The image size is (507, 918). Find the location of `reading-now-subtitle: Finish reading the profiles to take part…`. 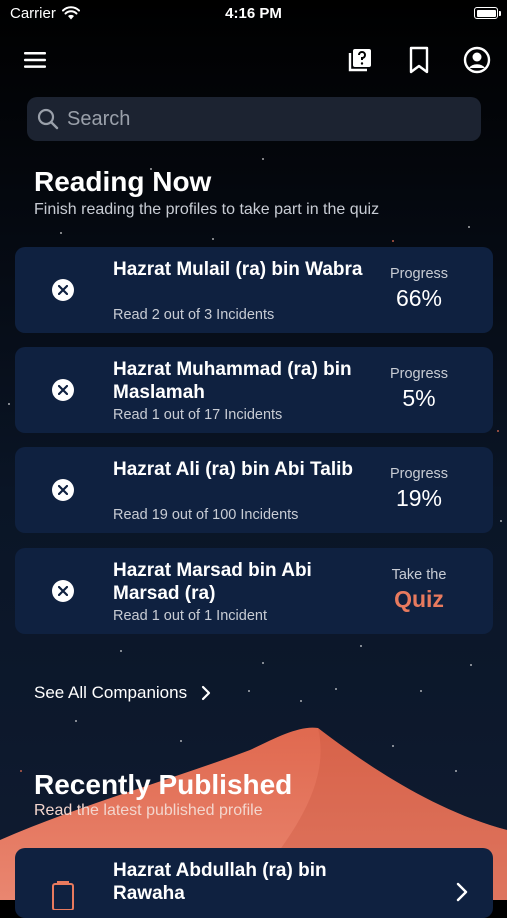

reading-now-subtitle: Finish reading the profiles to take part… is located at coordinates (207, 209).